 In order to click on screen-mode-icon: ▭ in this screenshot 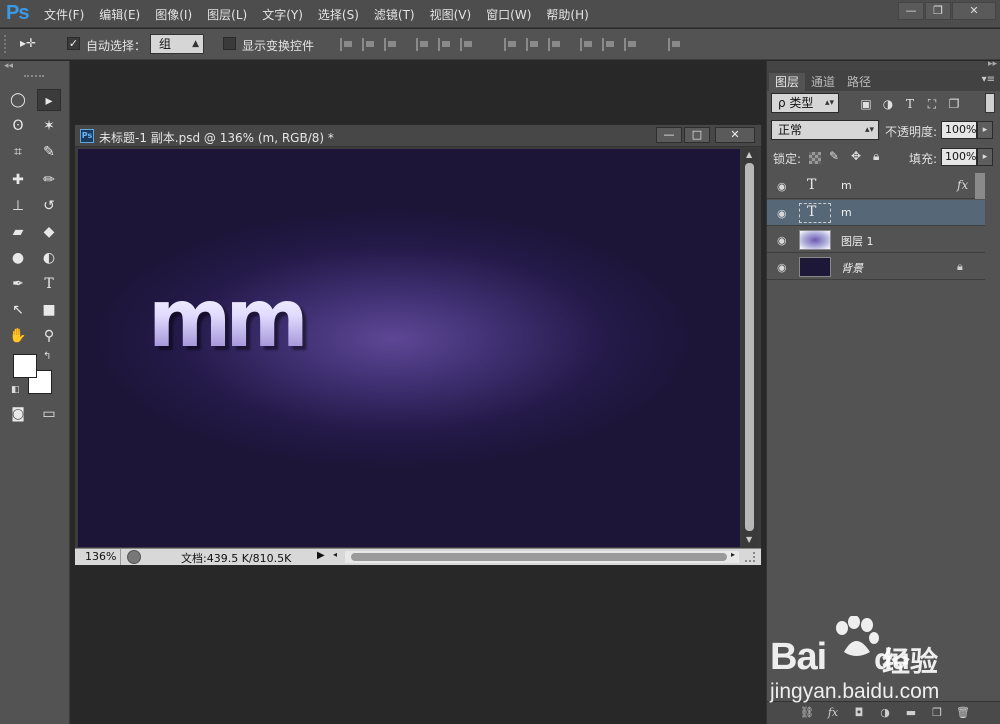, I will do `click(49, 414)`.